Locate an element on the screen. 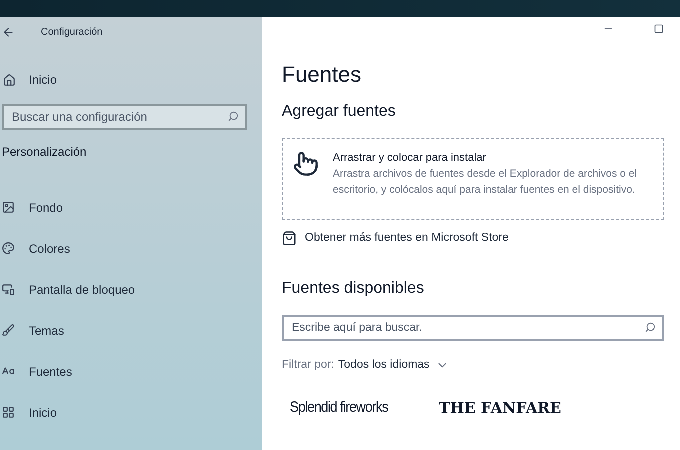  maximize-icon is located at coordinates (659, 29).